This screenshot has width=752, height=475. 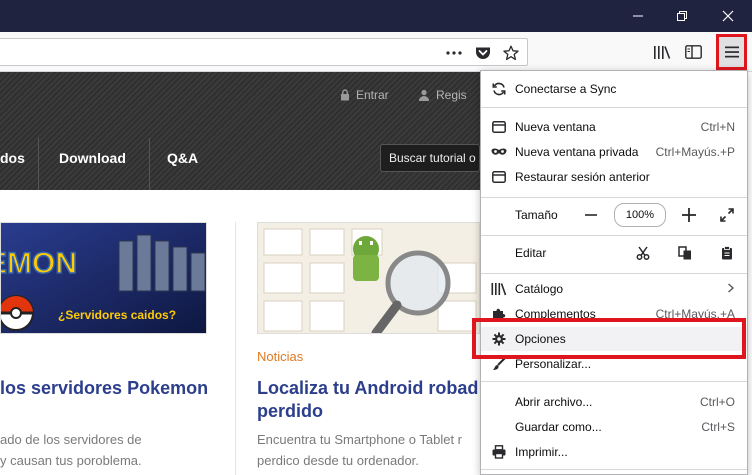 What do you see at coordinates (695, 314) in the screenshot?
I see `menu-item-shortcut: Ctrl+Mayús.+A` at bounding box center [695, 314].